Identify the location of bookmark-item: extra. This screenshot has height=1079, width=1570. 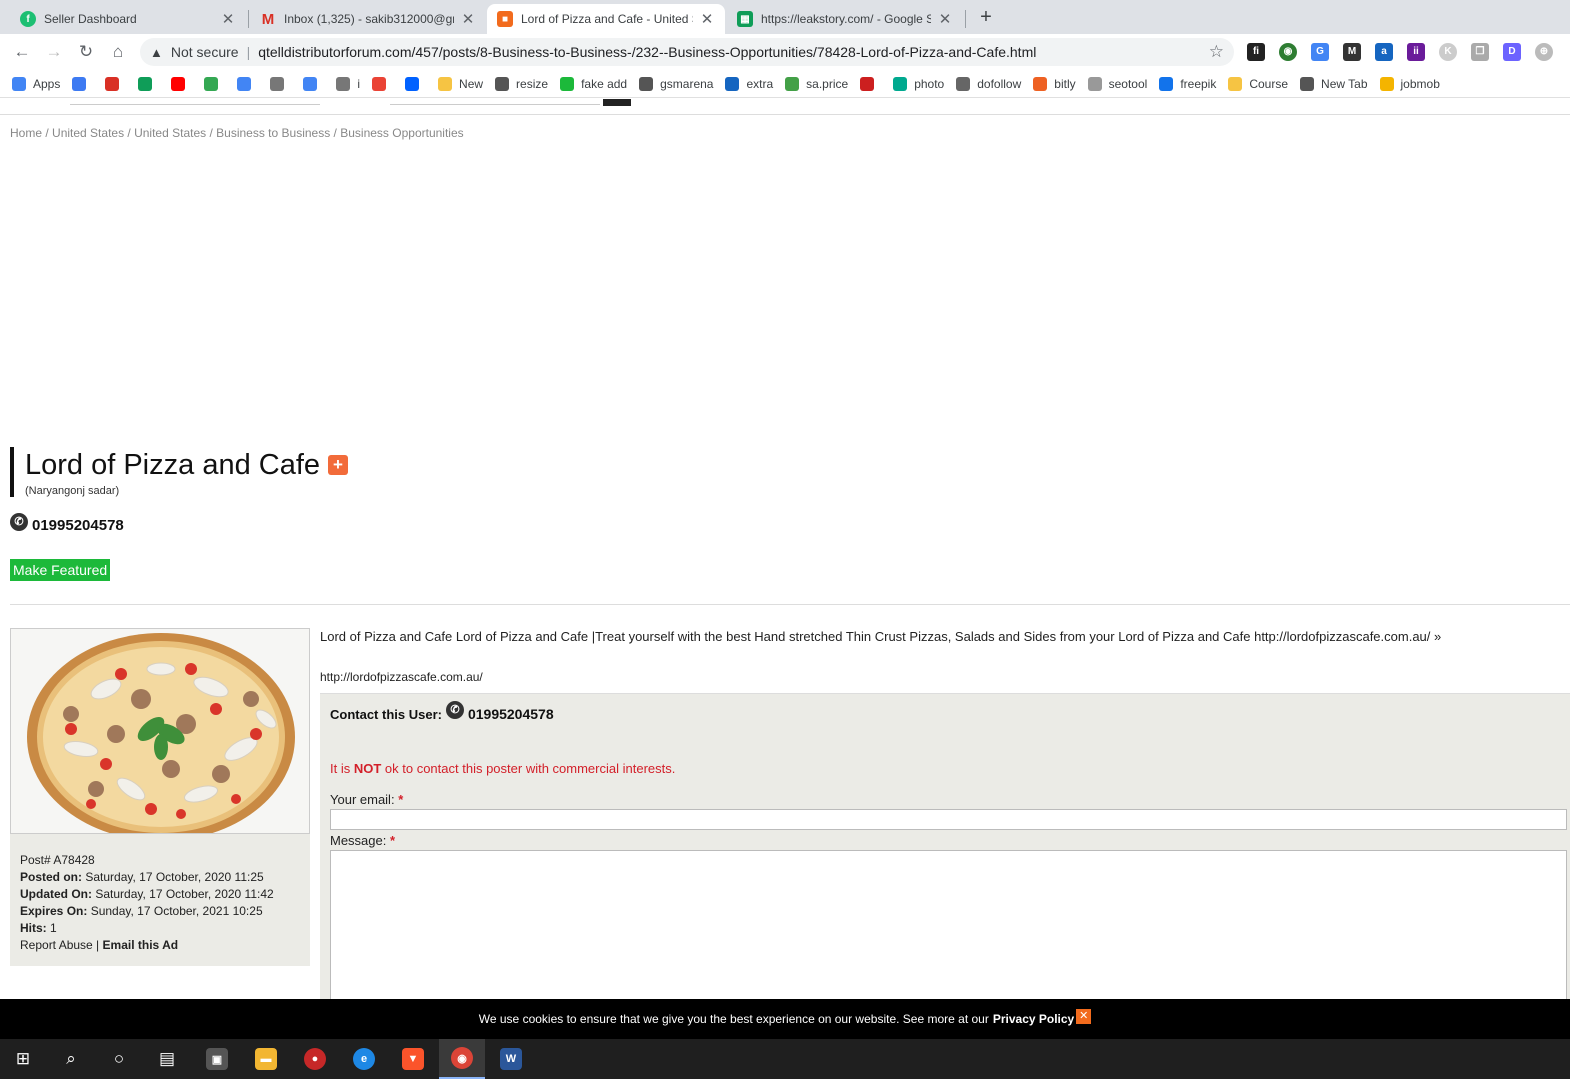
(749, 83).